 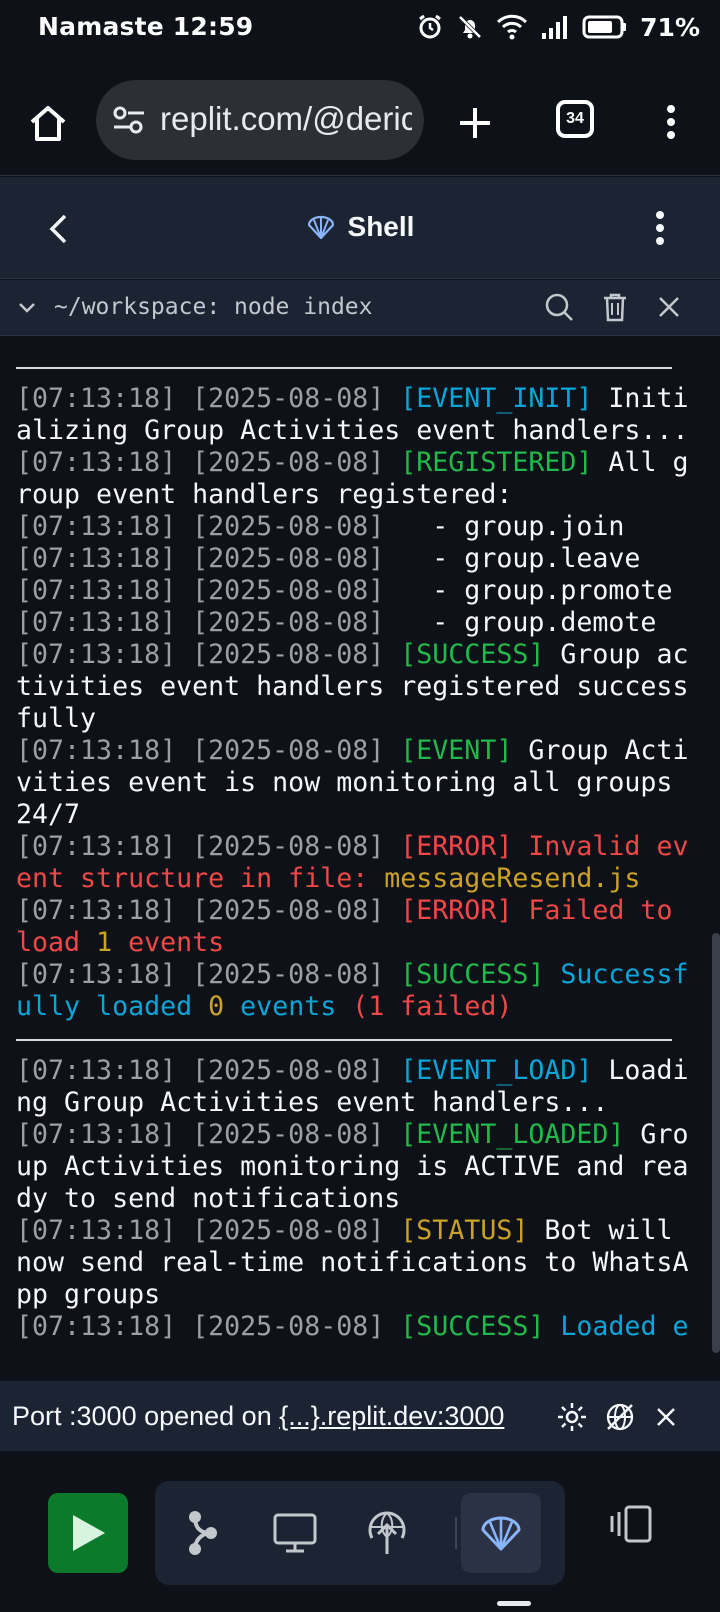 I want to click on git-icon, so click(x=203, y=1533).